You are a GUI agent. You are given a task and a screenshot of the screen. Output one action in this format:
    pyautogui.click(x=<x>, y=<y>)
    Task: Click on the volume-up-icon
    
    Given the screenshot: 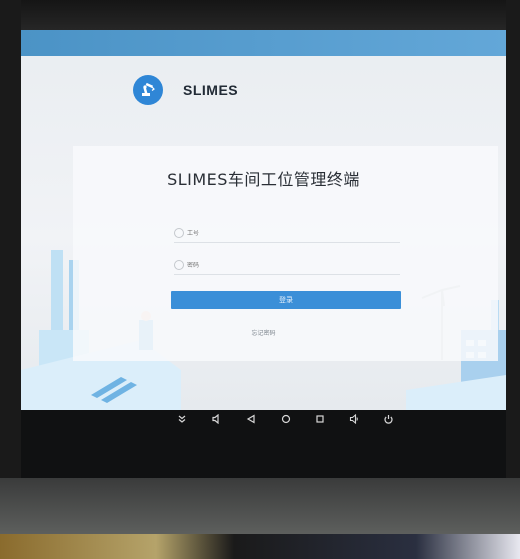 What is the action you would take?
    pyautogui.click(x=354, y=419)
    